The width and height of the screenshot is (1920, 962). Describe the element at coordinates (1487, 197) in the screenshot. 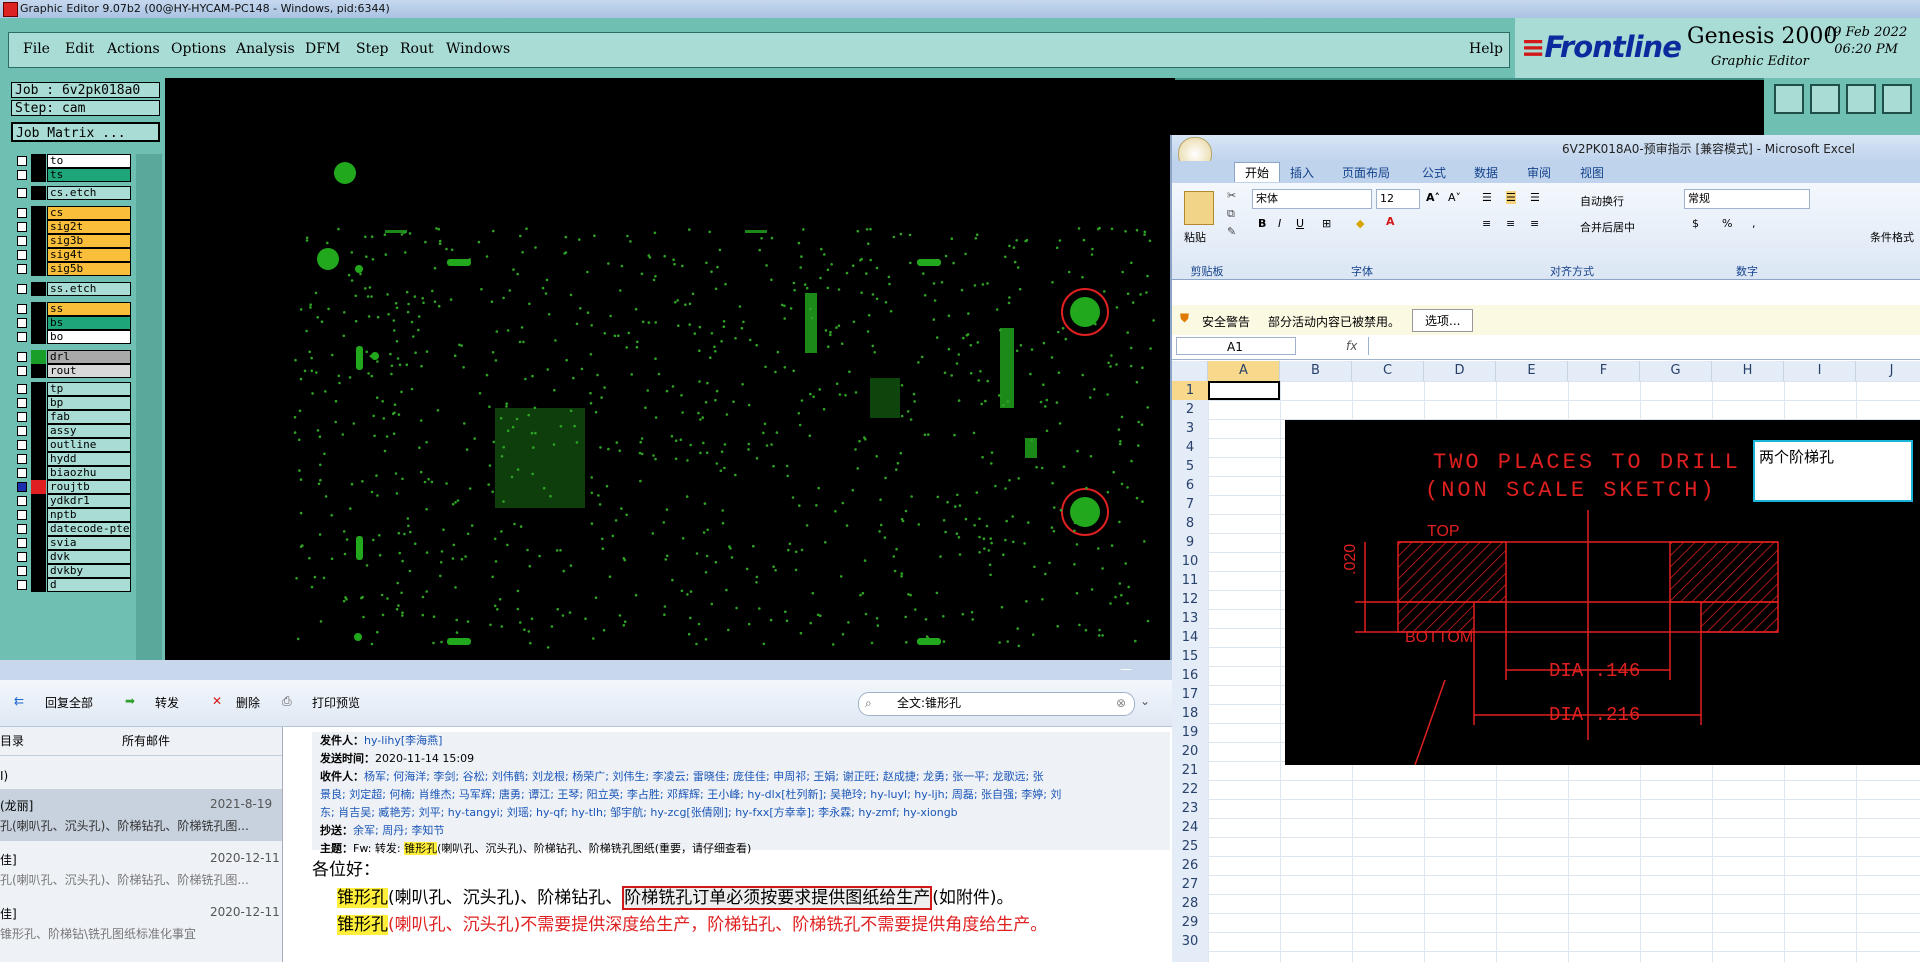

I see `align-top-icon: ☰` at that location.